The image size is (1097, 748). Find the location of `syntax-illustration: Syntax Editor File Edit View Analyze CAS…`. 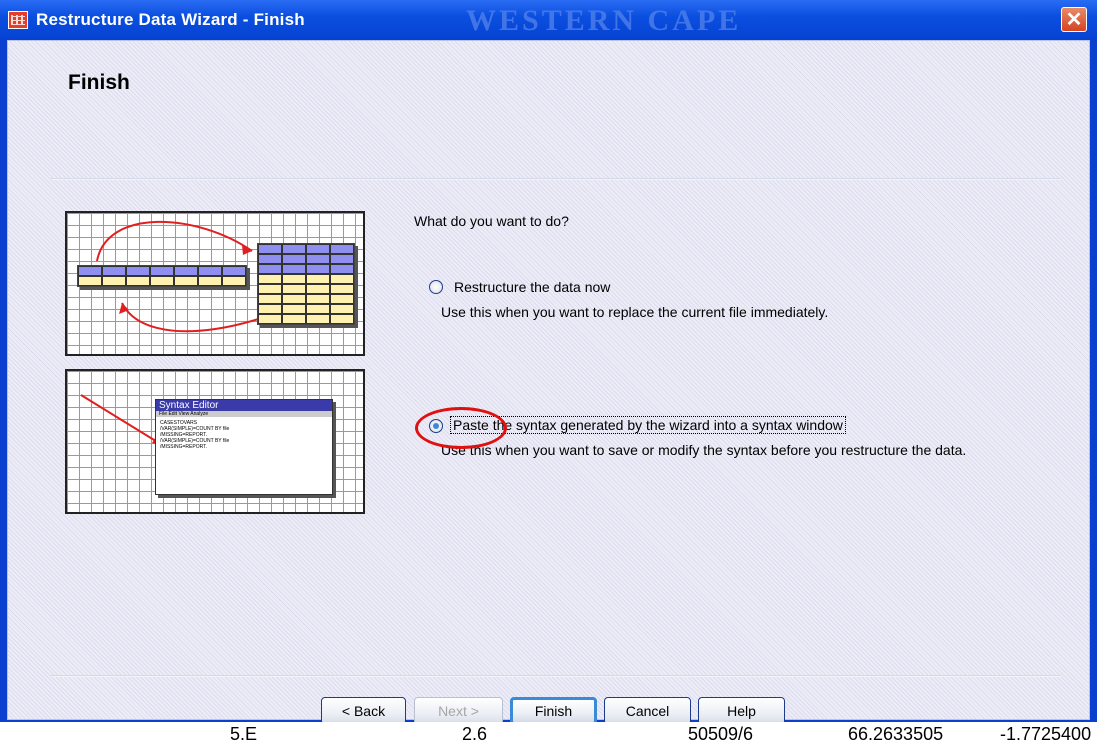

syntax-illustration: Syntax Editor File Edit View Analyze CAS… is located at coordinates (215, 441).